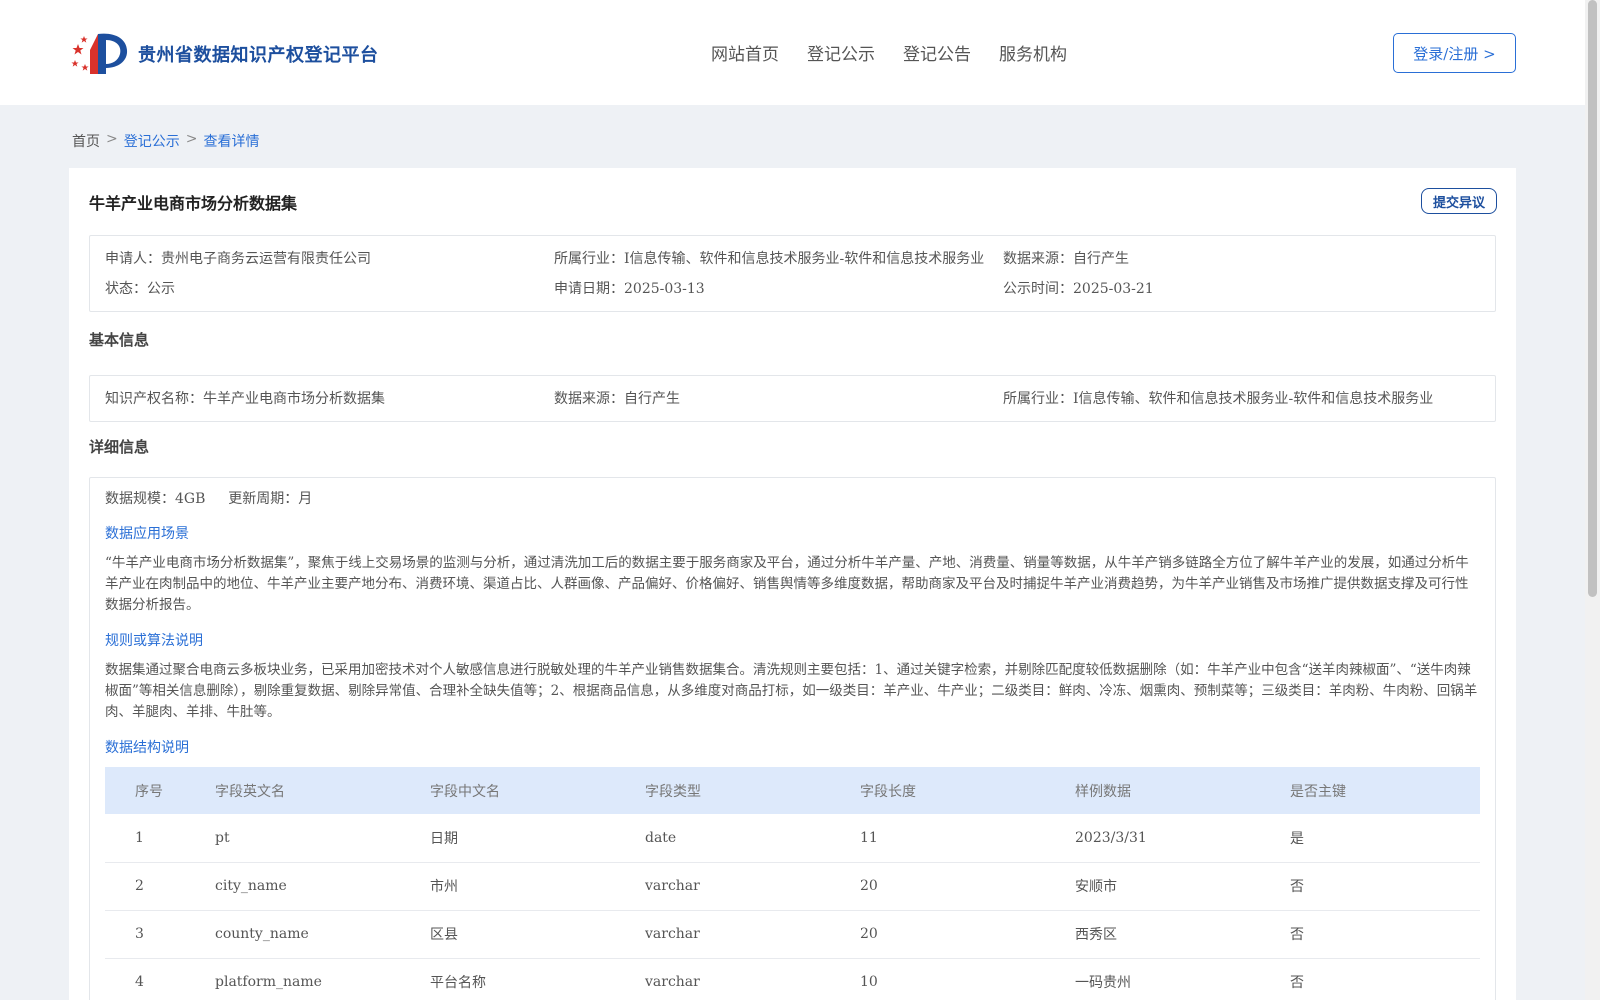 Image resolution: width=1600 pixels, height=1000 pixels. Describe the element at coordinates (133, 259) in the screenshot. I see `applicant-label: 申请人：` at that location.